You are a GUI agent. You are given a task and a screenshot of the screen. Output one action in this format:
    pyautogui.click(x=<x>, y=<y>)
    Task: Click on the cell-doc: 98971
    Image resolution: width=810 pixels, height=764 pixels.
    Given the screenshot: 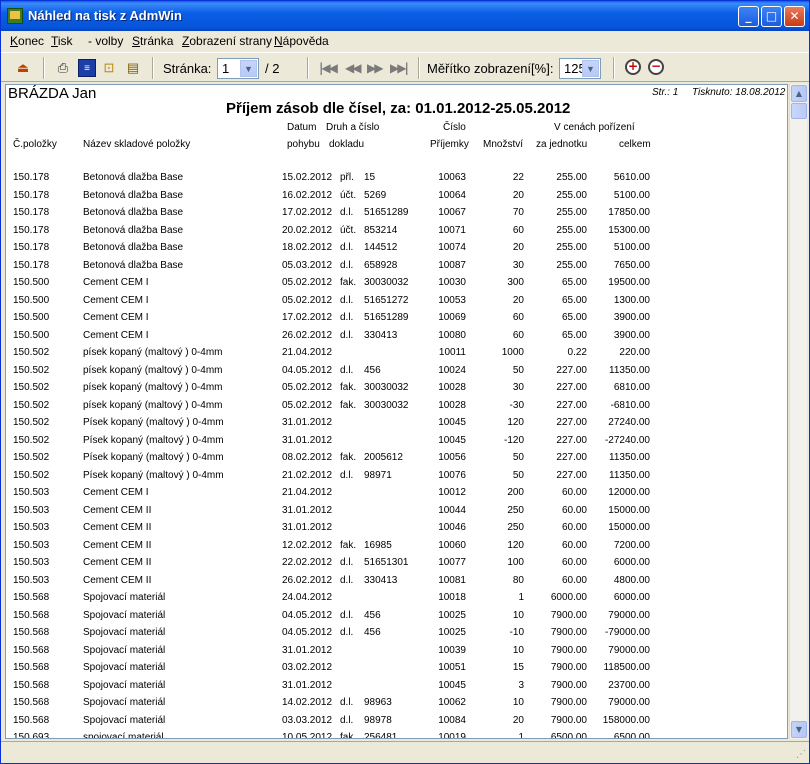 What is the action you would take?
    pyautogui.click(x=378, y=475)
    